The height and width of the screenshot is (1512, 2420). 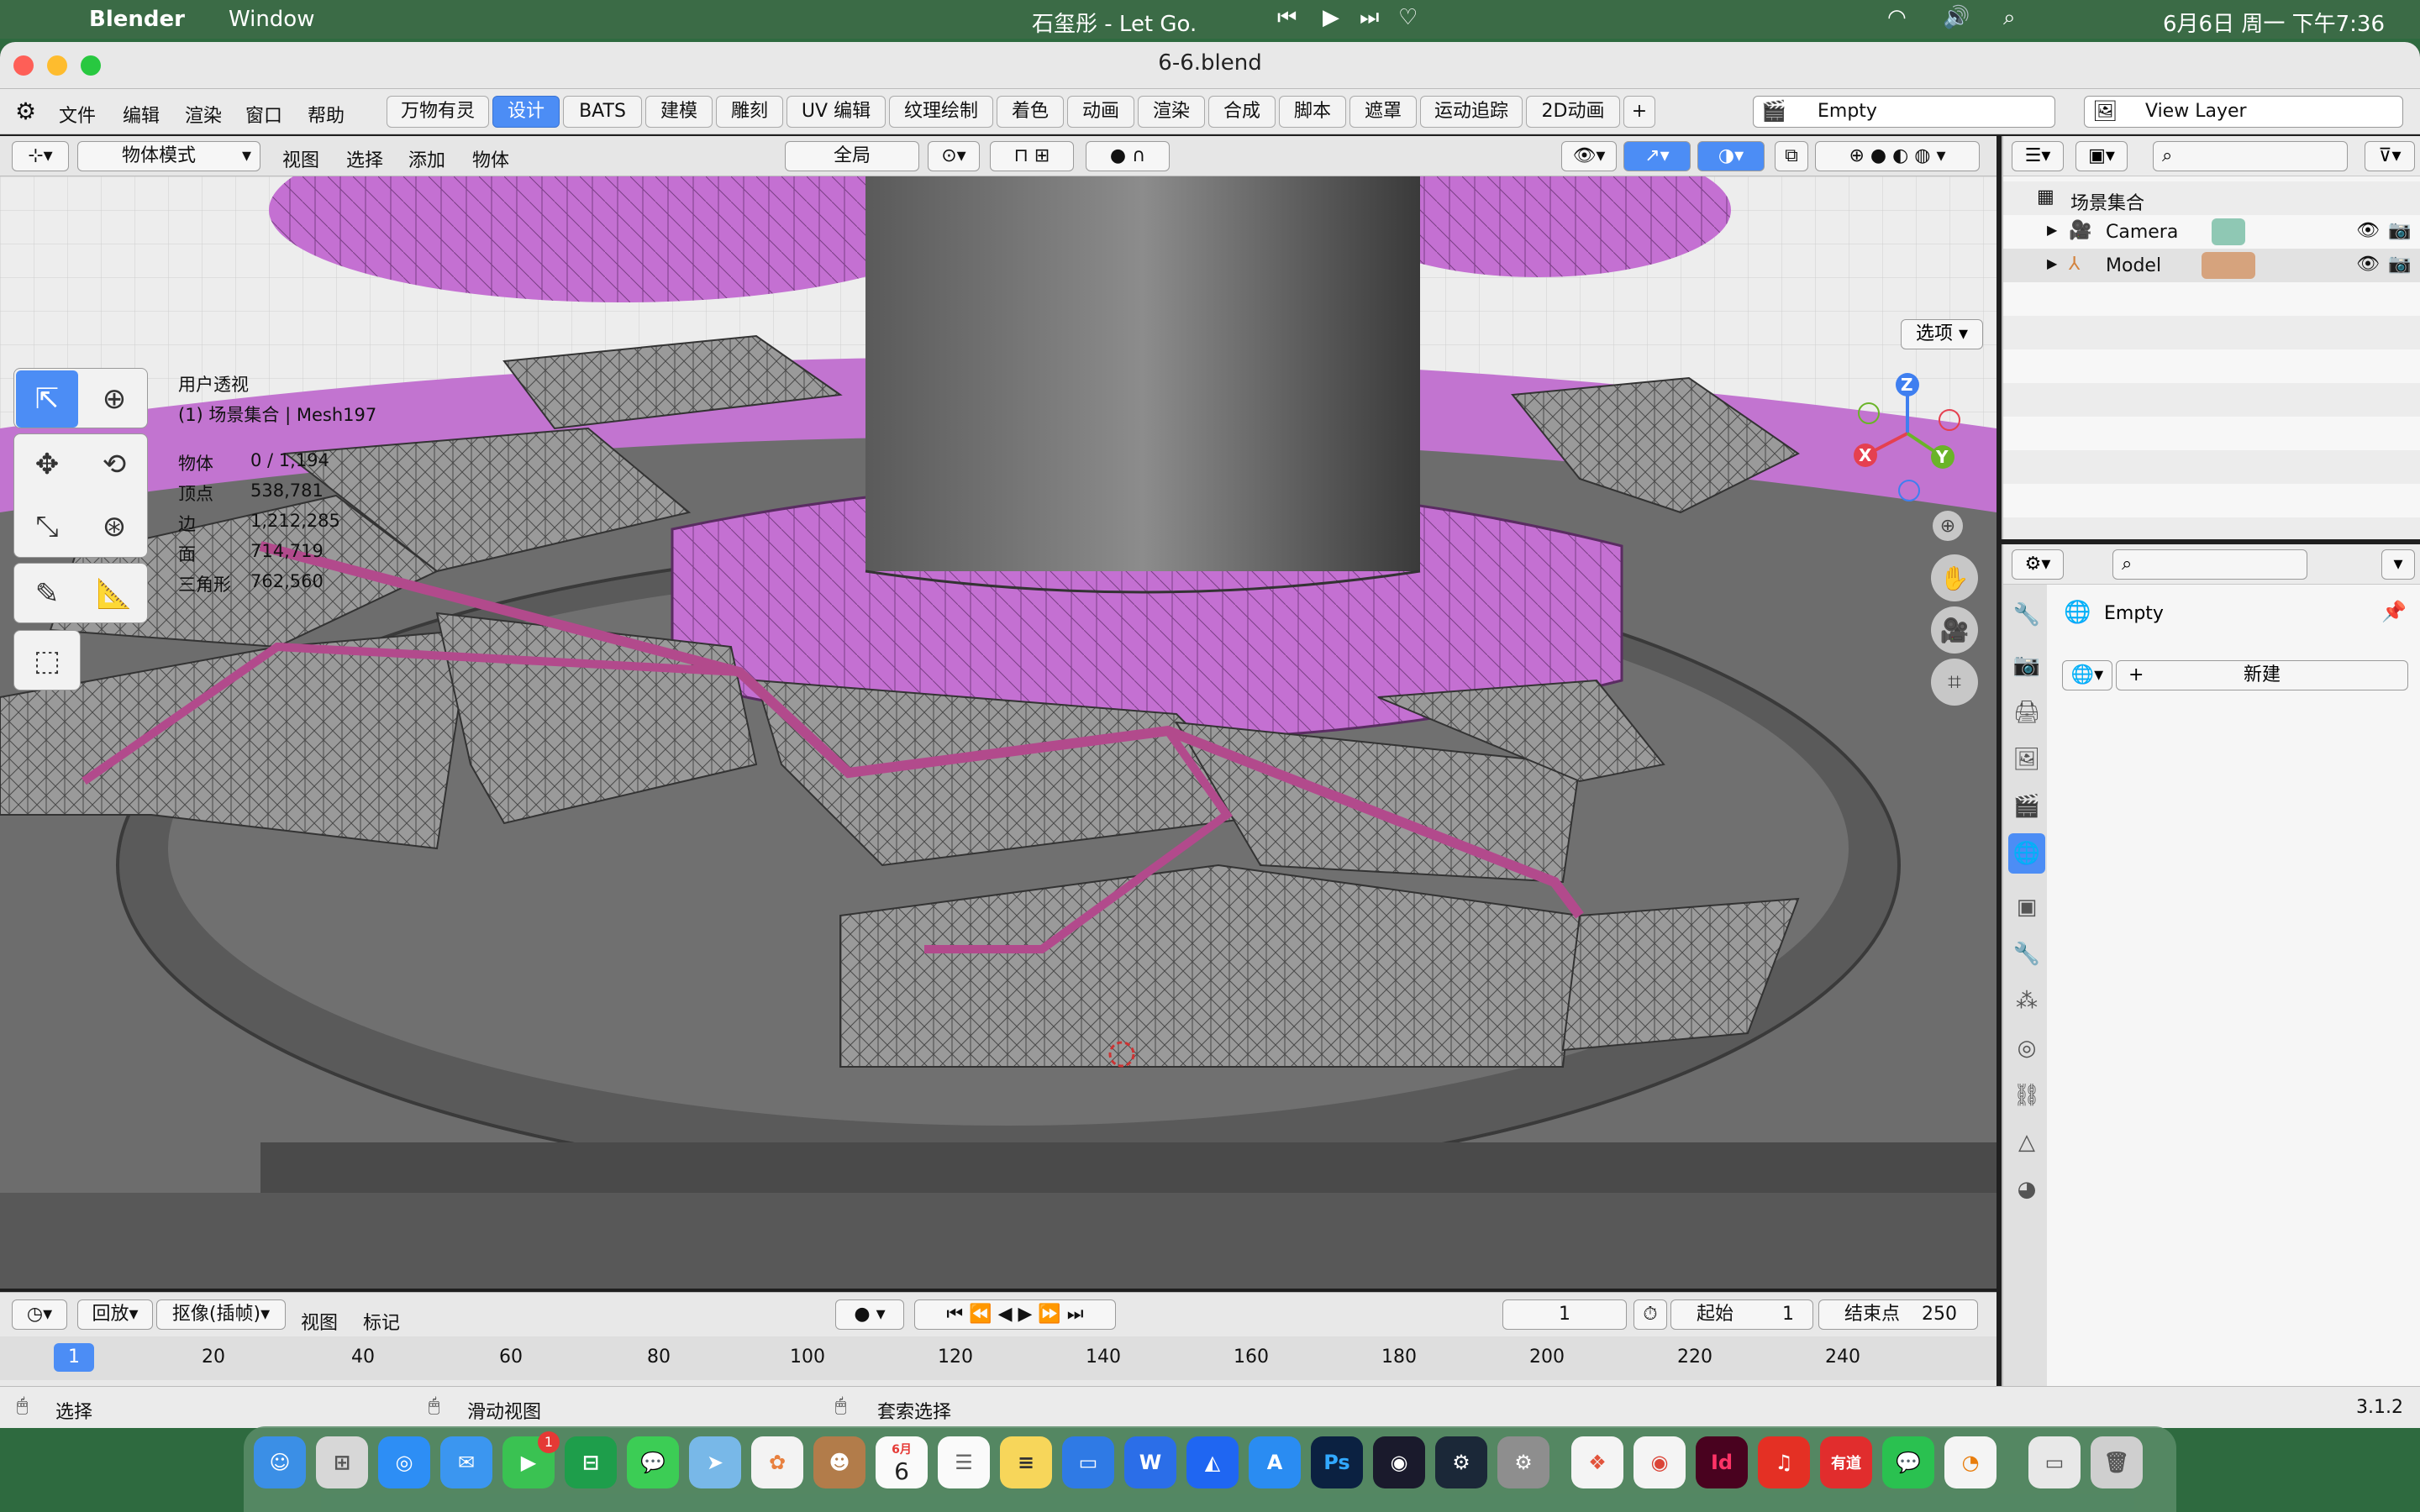 What do you see at coordinates (836, 112) in the screenshot?
I see `tab-workspace-5: UV 编辑` at bounding box center [836, 112].